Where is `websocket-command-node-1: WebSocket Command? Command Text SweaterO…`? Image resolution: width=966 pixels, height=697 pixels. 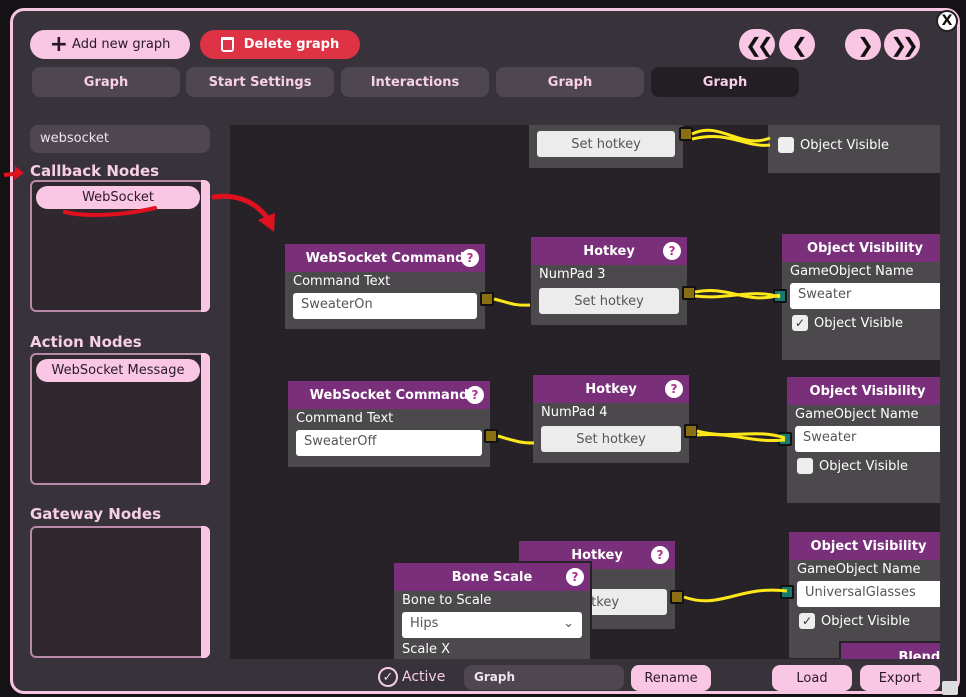 websocket-command-node-1: WebSocket Command? Command Text SweaterO… is located at coordinates (385, 286).